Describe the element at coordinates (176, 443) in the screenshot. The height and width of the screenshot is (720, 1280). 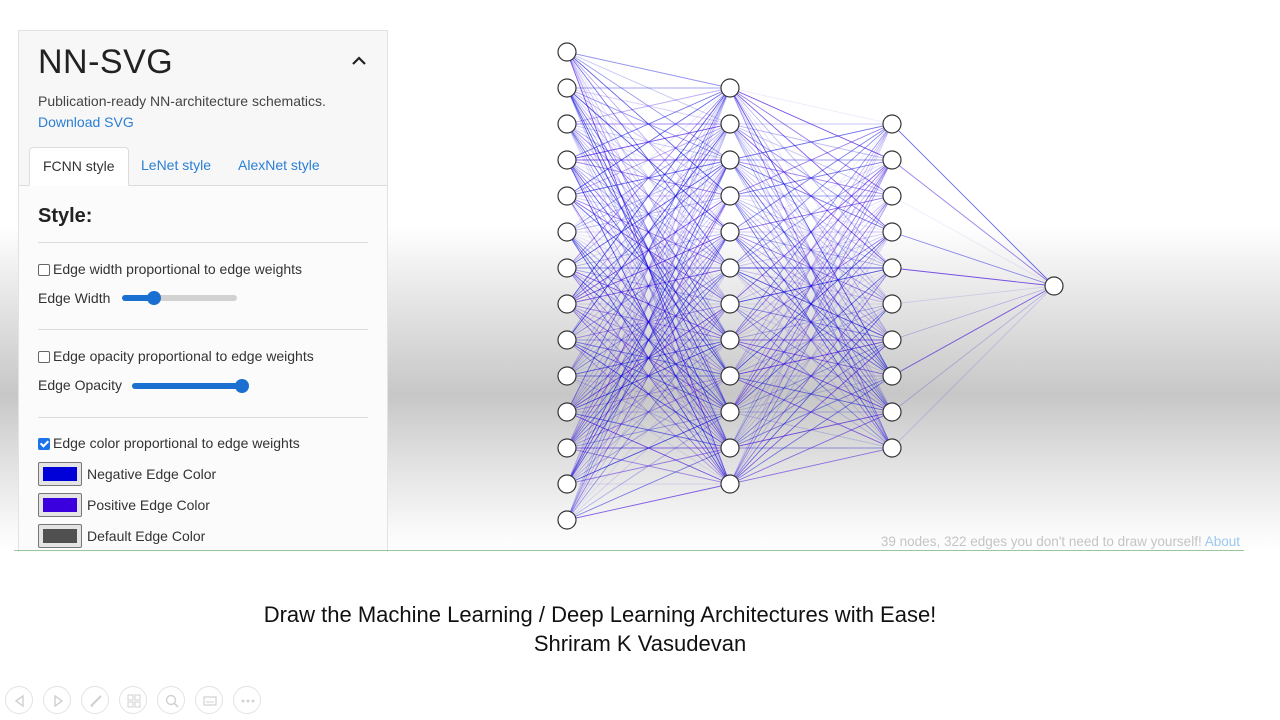
I see `edge-color-checkbox-label: Edge color proportional to edge weights` at that location.